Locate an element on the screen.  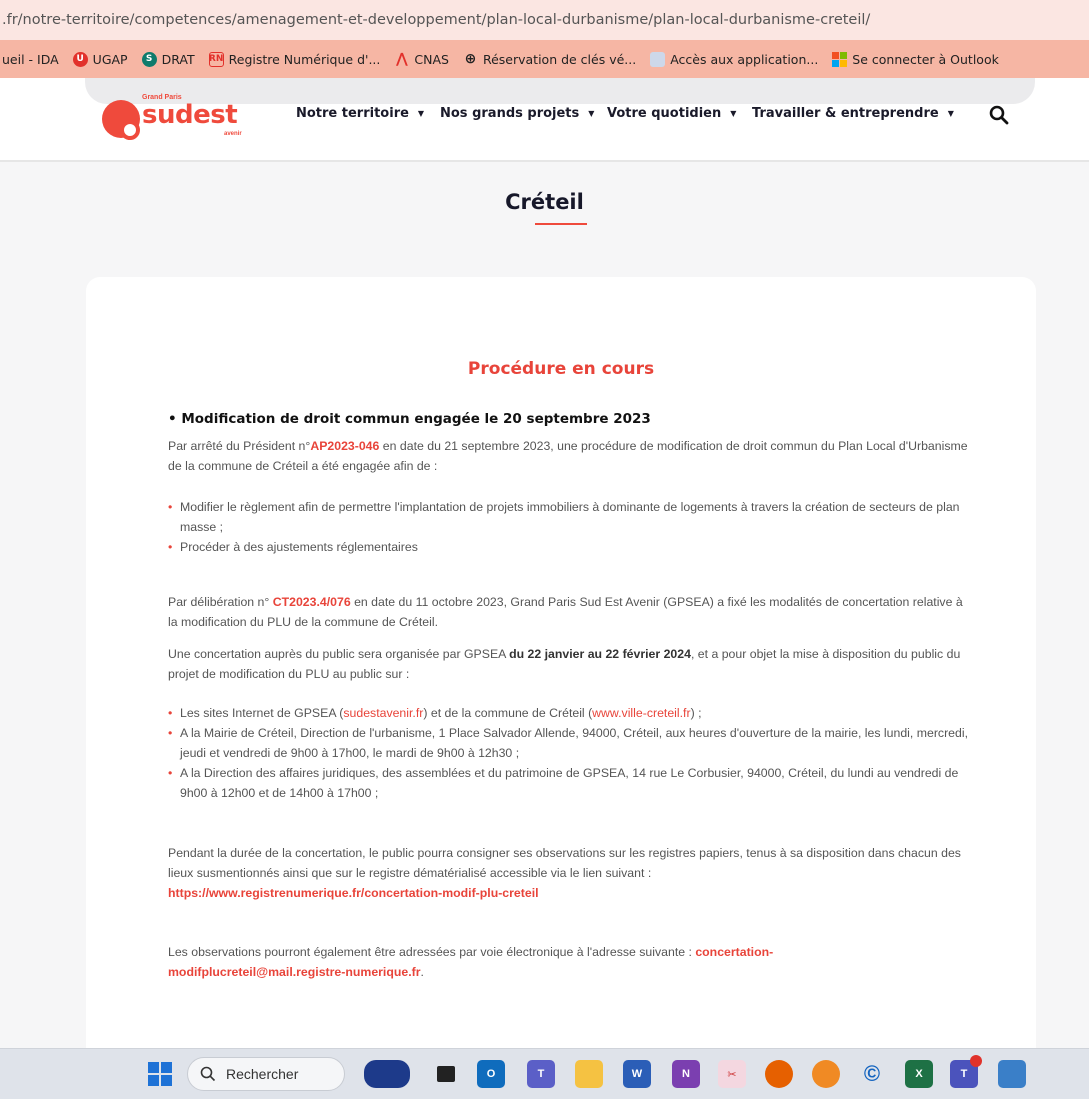
taskbar-search: Rechercher is located at coordinates (266, 1074).